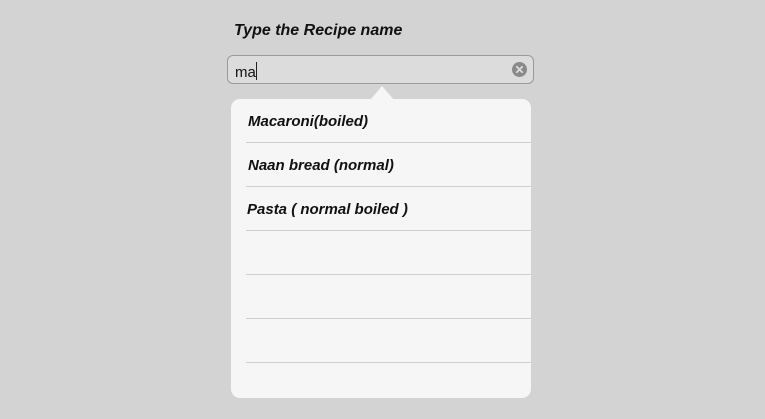  I want to click on page-title: Type the Recipe name, so click(318, 30).